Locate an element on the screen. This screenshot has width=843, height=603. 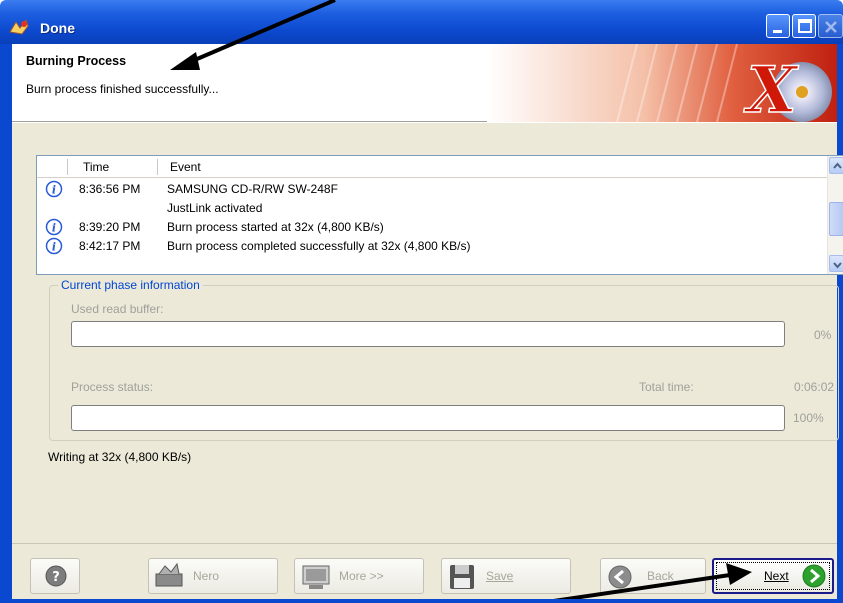
log-row: i 8:36:56 PM SAMSUNG CD-R/RW SW-248F is located at coordinates (432, 189).